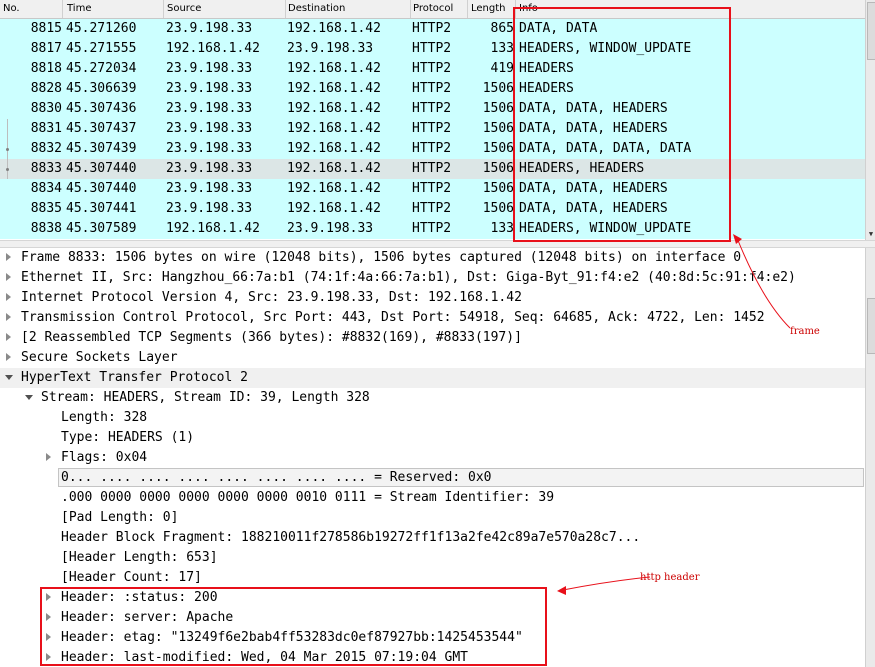 The height and width of the screenshot is (667, 875). Describe the element at coordinates (432, 558) in the screenshot. I see `tree-item-header-length: [Header Length: 653]` at that location.